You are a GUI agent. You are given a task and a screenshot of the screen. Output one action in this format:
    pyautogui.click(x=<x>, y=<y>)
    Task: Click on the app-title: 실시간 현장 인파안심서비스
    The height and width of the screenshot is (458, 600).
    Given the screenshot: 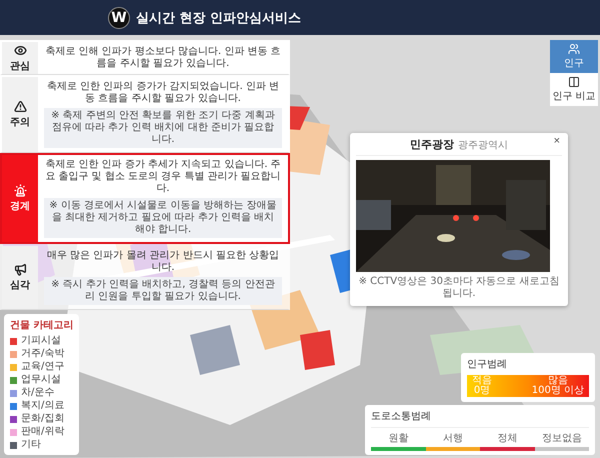 What is the action you would take?
    pyautogui.click(x=219, y=18)
    